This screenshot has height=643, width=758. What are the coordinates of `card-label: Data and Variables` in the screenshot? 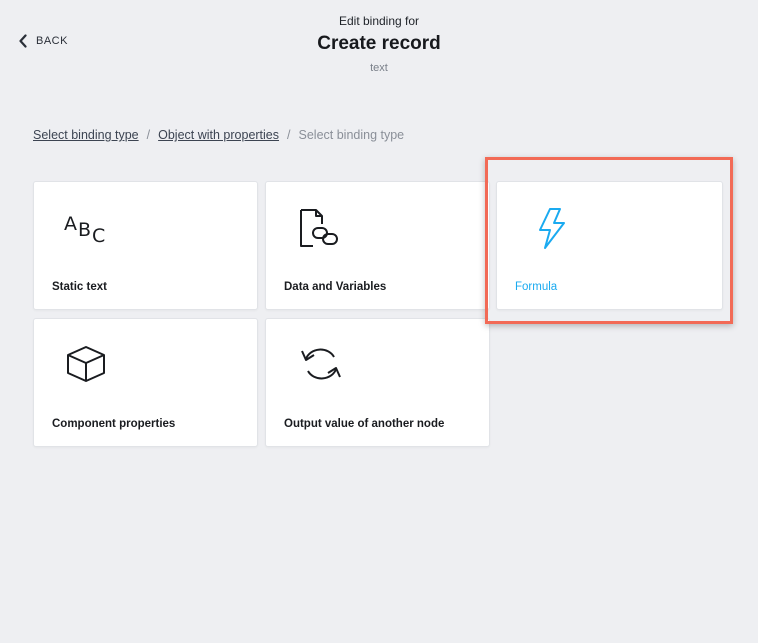 It's located at (335, 287).